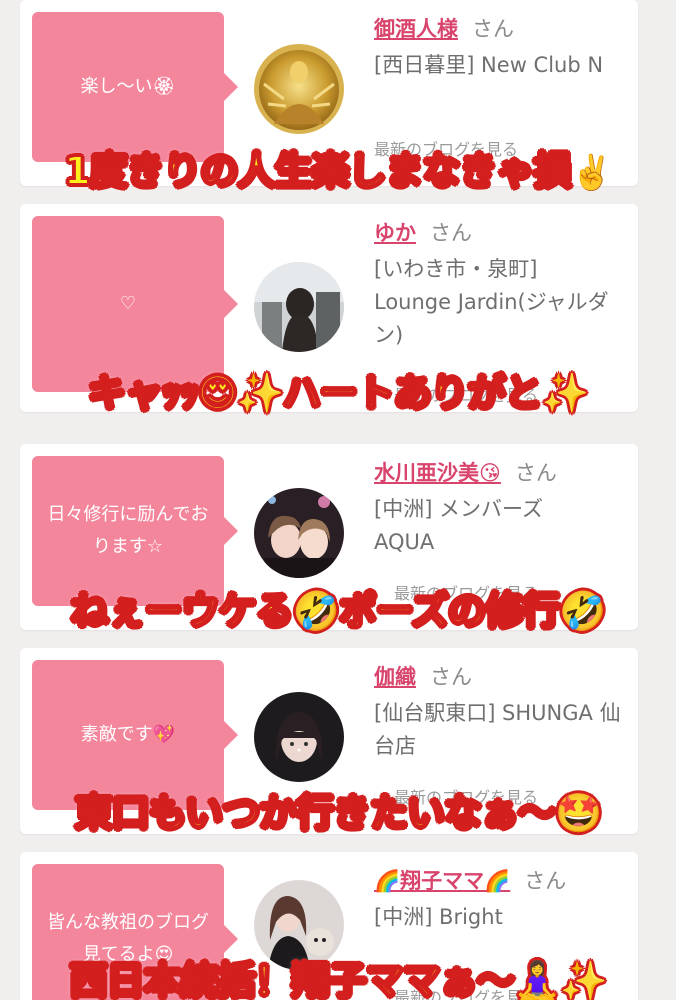 Image resolution: width=676 pixels, height=1000 pixels. What do you see at coordinates (442, 881) in the screenshot?
I see `member-name-link: 🌈翔子ママ🌈` at bounding box center [442, 881].